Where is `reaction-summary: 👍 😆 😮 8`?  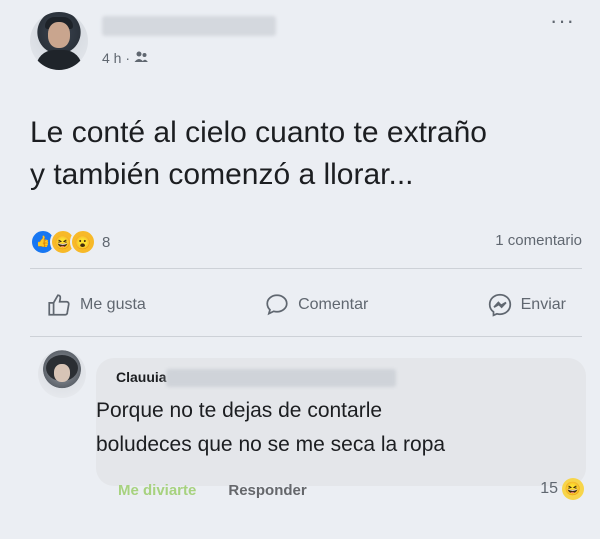 reaction-summary: 👍 😆 😮 8 is located at coordinates (70, 242).